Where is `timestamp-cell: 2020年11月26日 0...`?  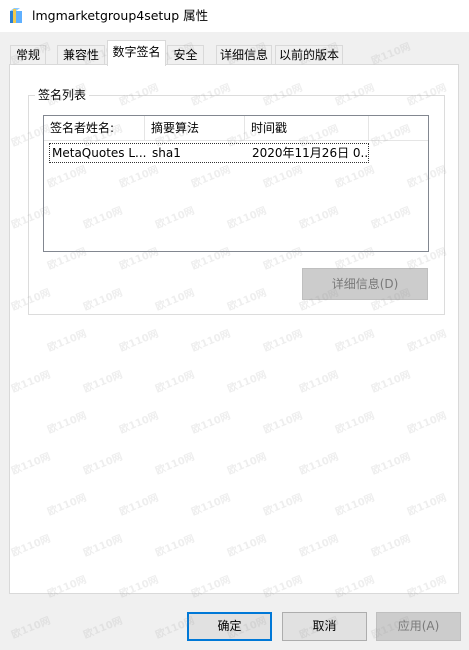 timestamp-cell: 2020年11月26日 0... is located at coordinates (310, 153).